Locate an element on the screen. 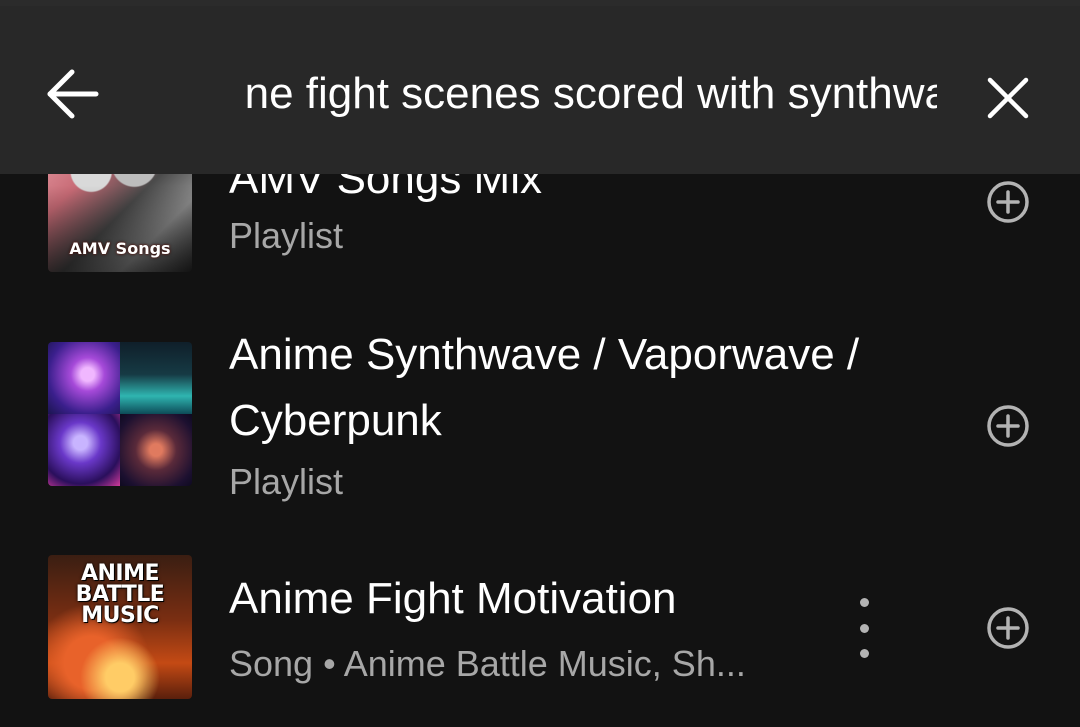 The width and height of the screenshot is (1080, 727). search-input: ne fight scenes scored with synthway is located at coordinates (540, 94).